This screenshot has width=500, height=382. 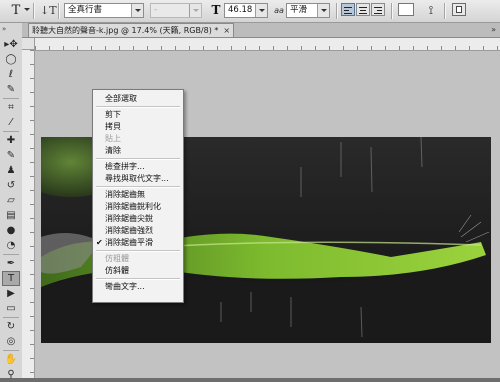 What do you see at coordinates (85, 10) in the screenshot?
I see `font-family-value: 全真行書` at bounding box center [85, 10].